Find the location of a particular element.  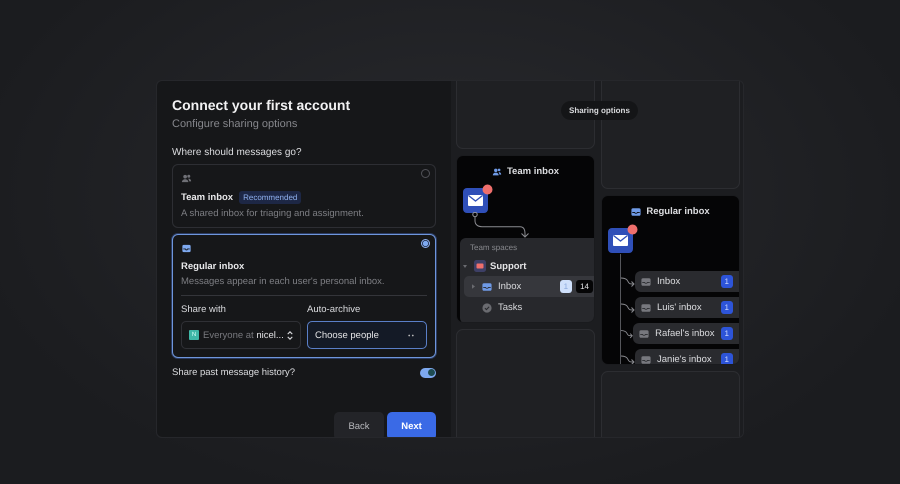

card-title: Regular inbox is located at coordinates (678, 211).